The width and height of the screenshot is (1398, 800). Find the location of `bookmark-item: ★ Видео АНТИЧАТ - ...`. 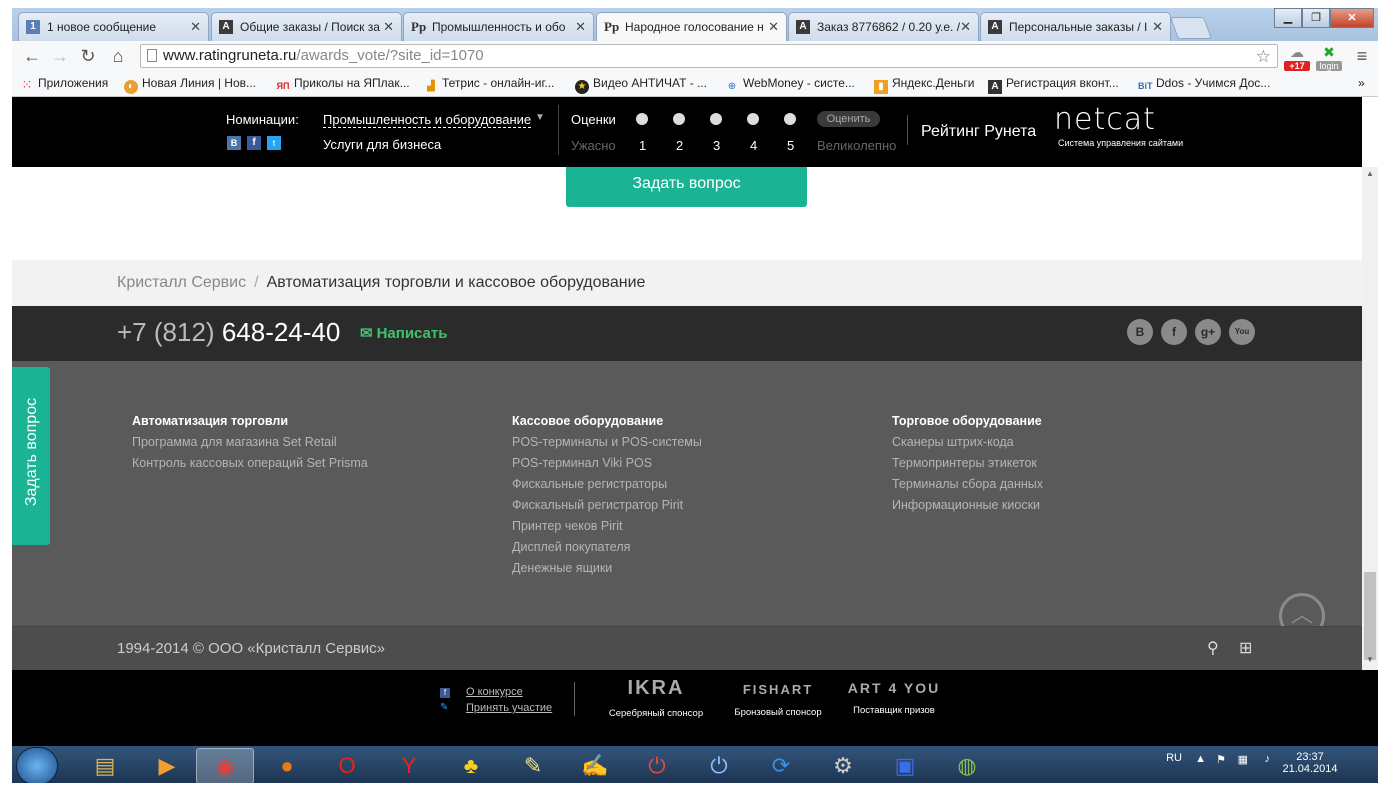

bookmark-item: ★ Видео АНТИЧАТ - ... is located at coordinates (641, 85).